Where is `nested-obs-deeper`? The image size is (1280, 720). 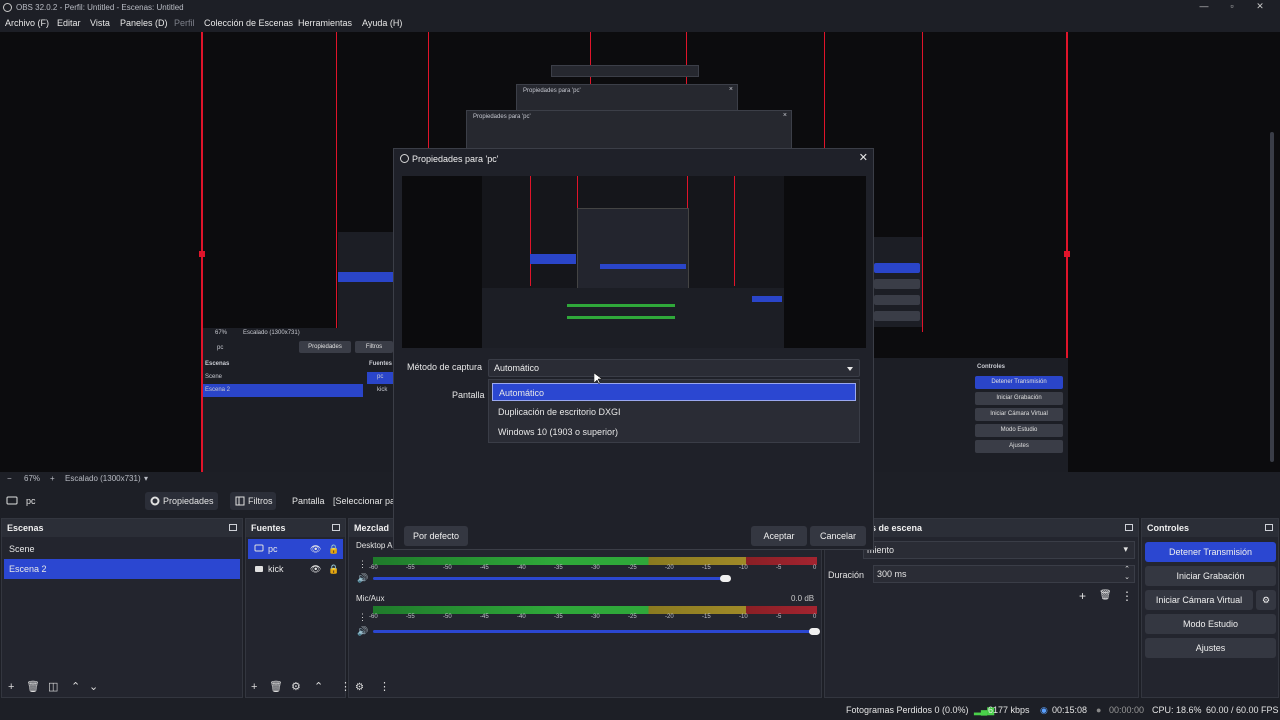
nested-obs-deeper is located at coordinates (365, 280).